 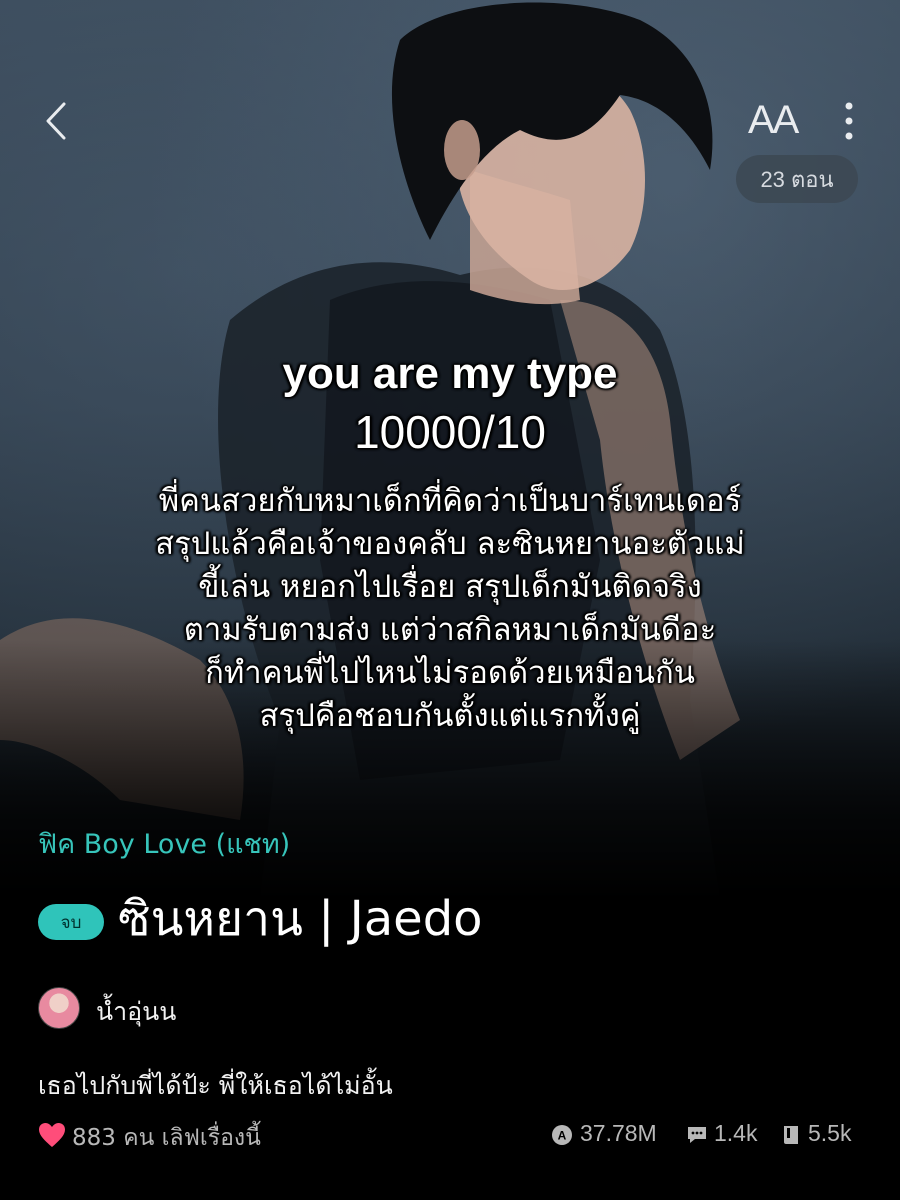 What do you see at coordinates (618, 1133) in the screenshot?
I see `views-count: 37.78M` at bounding box center [618, 1133].